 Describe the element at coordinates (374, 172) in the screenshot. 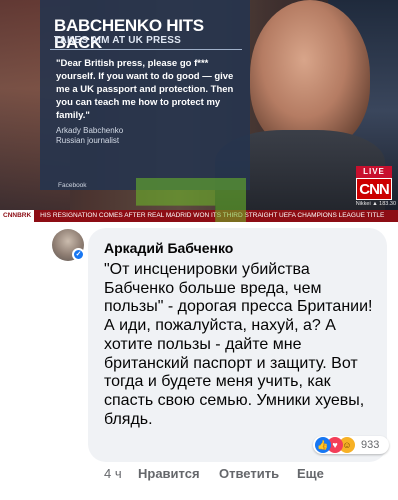

I see `live-badge: LIVE` at that location.